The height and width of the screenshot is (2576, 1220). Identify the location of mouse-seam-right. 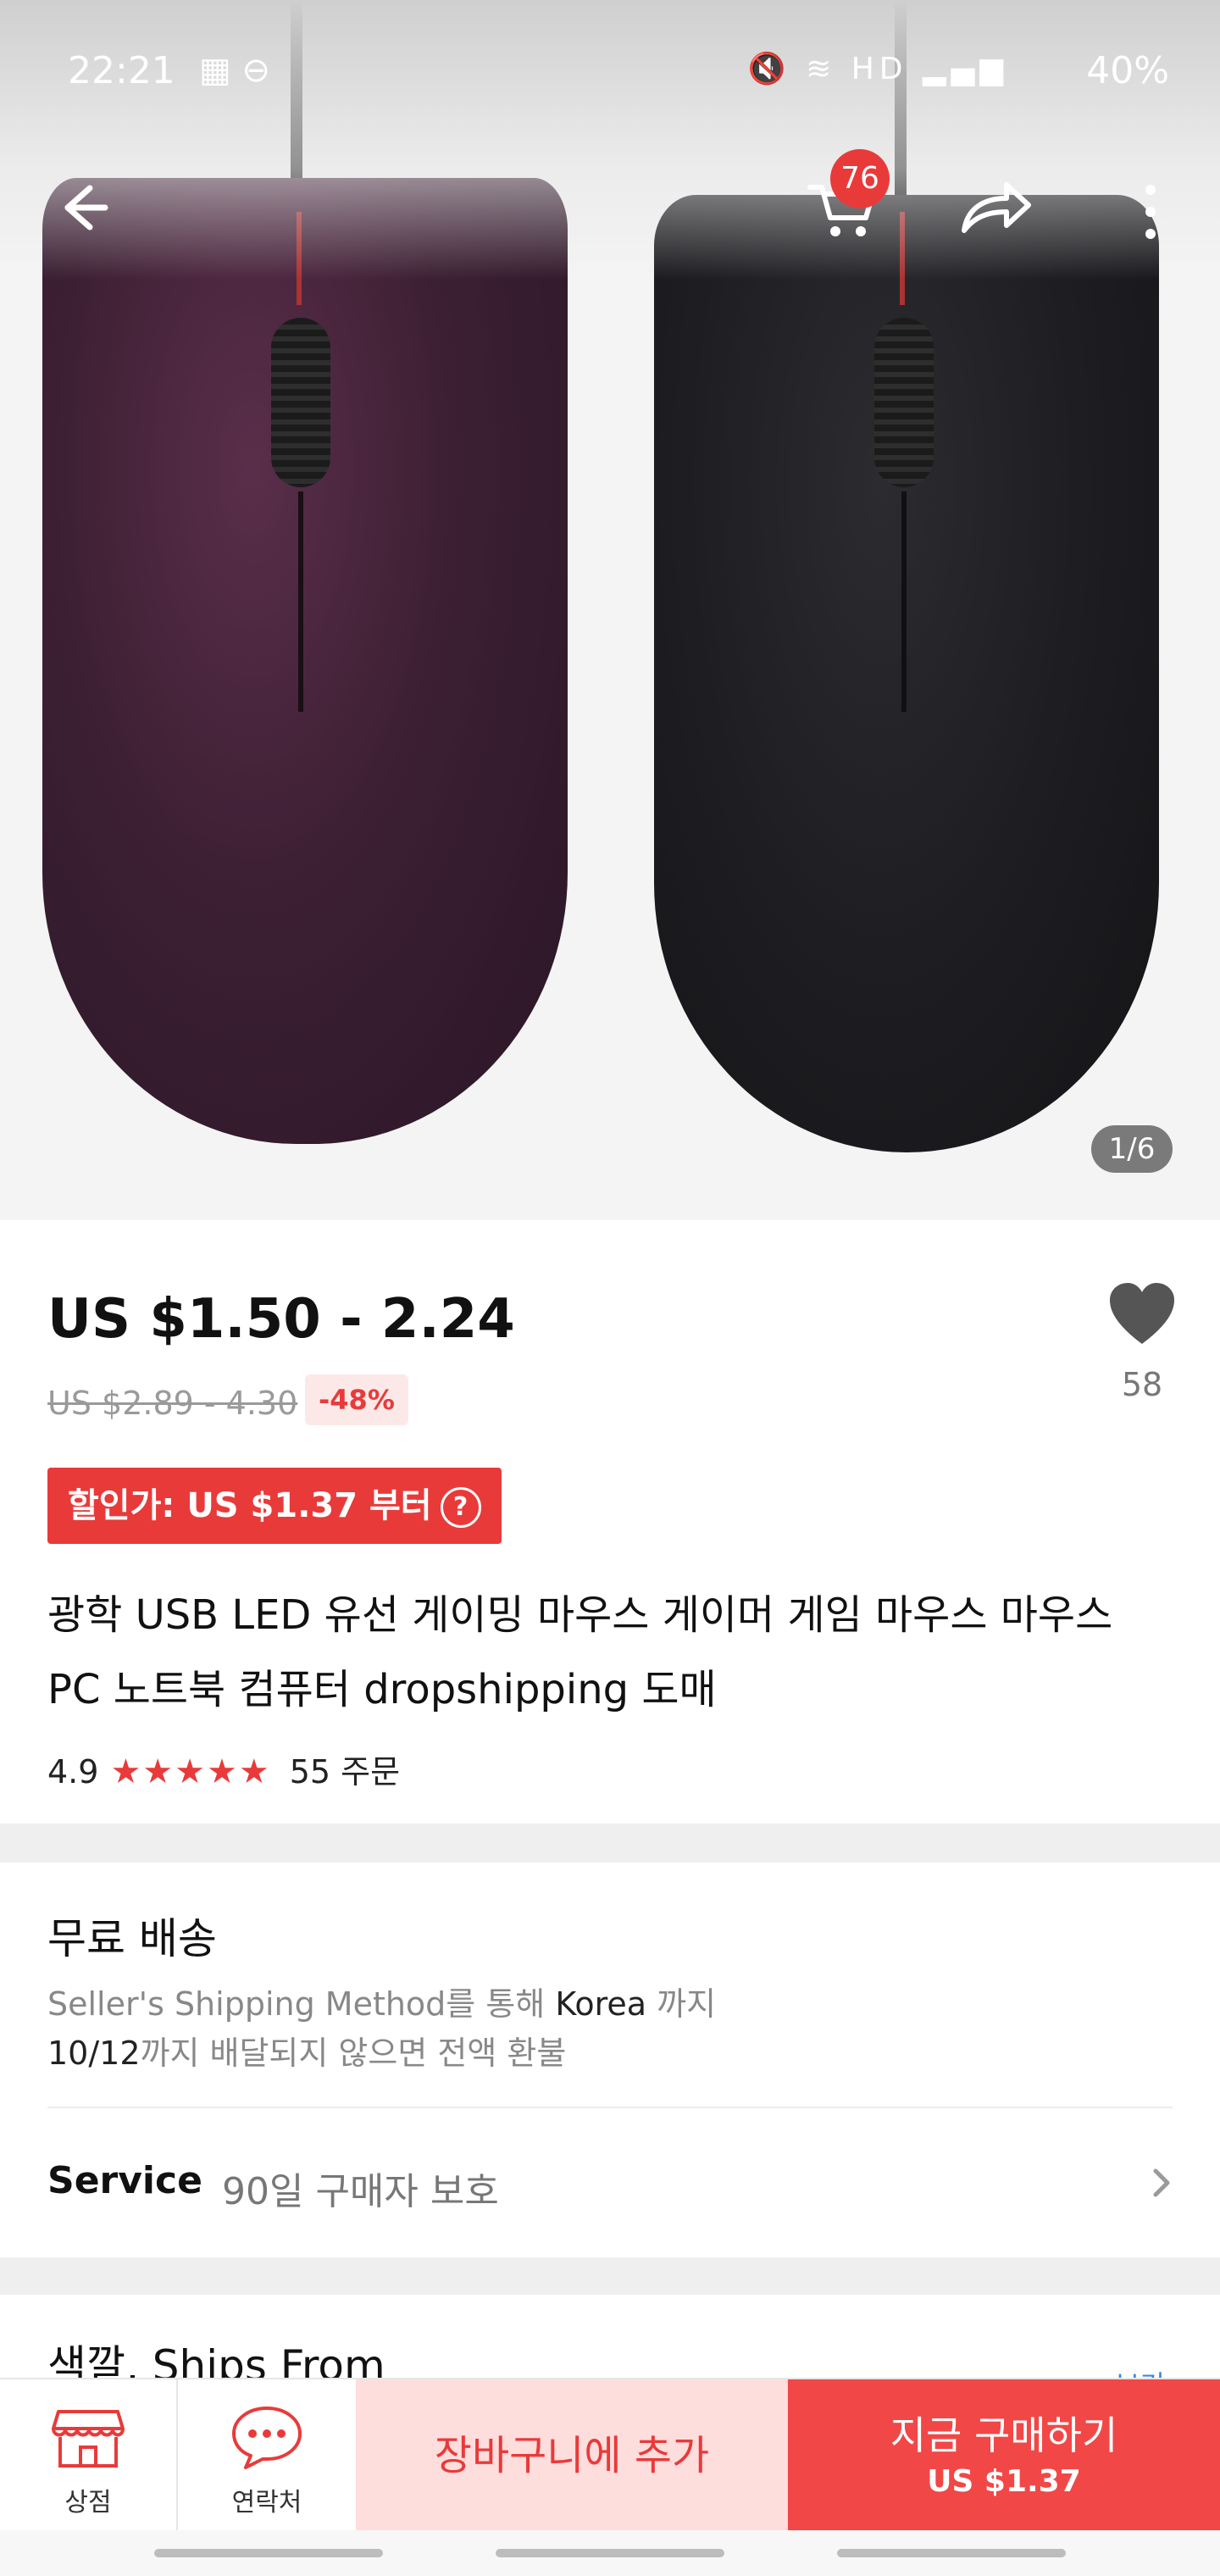
(904, 601).